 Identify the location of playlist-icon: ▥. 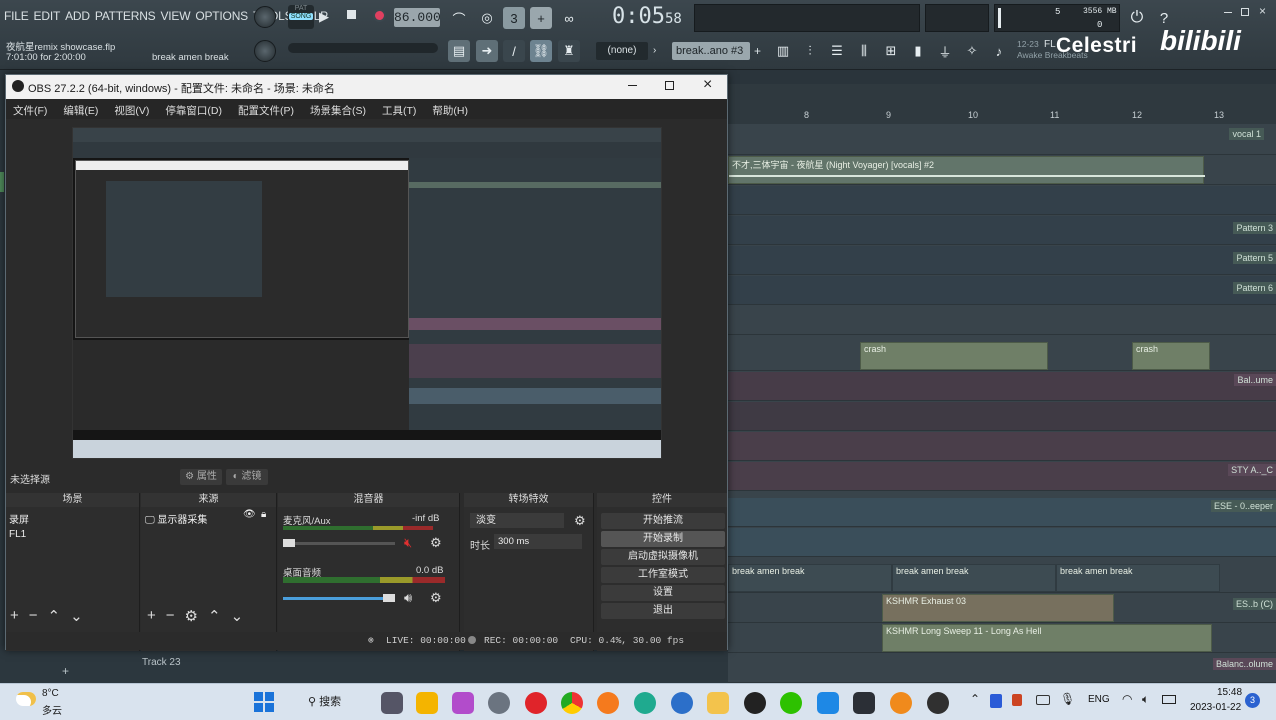
(783, 51).